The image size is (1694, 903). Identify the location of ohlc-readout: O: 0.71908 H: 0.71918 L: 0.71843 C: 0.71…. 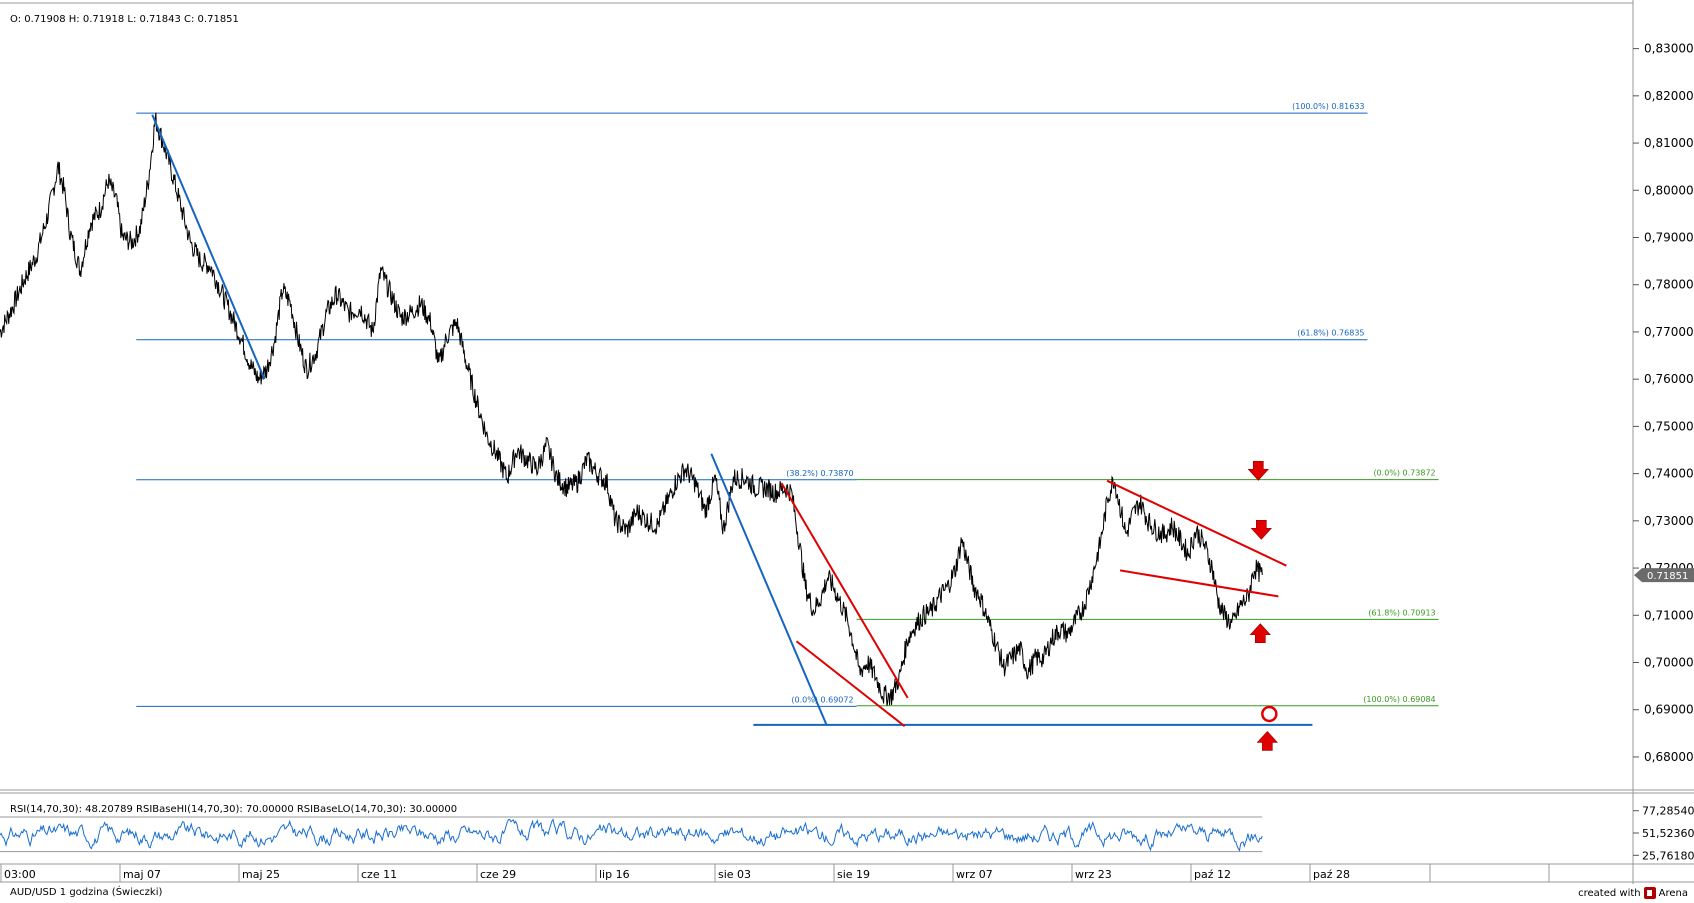
(124, 19).